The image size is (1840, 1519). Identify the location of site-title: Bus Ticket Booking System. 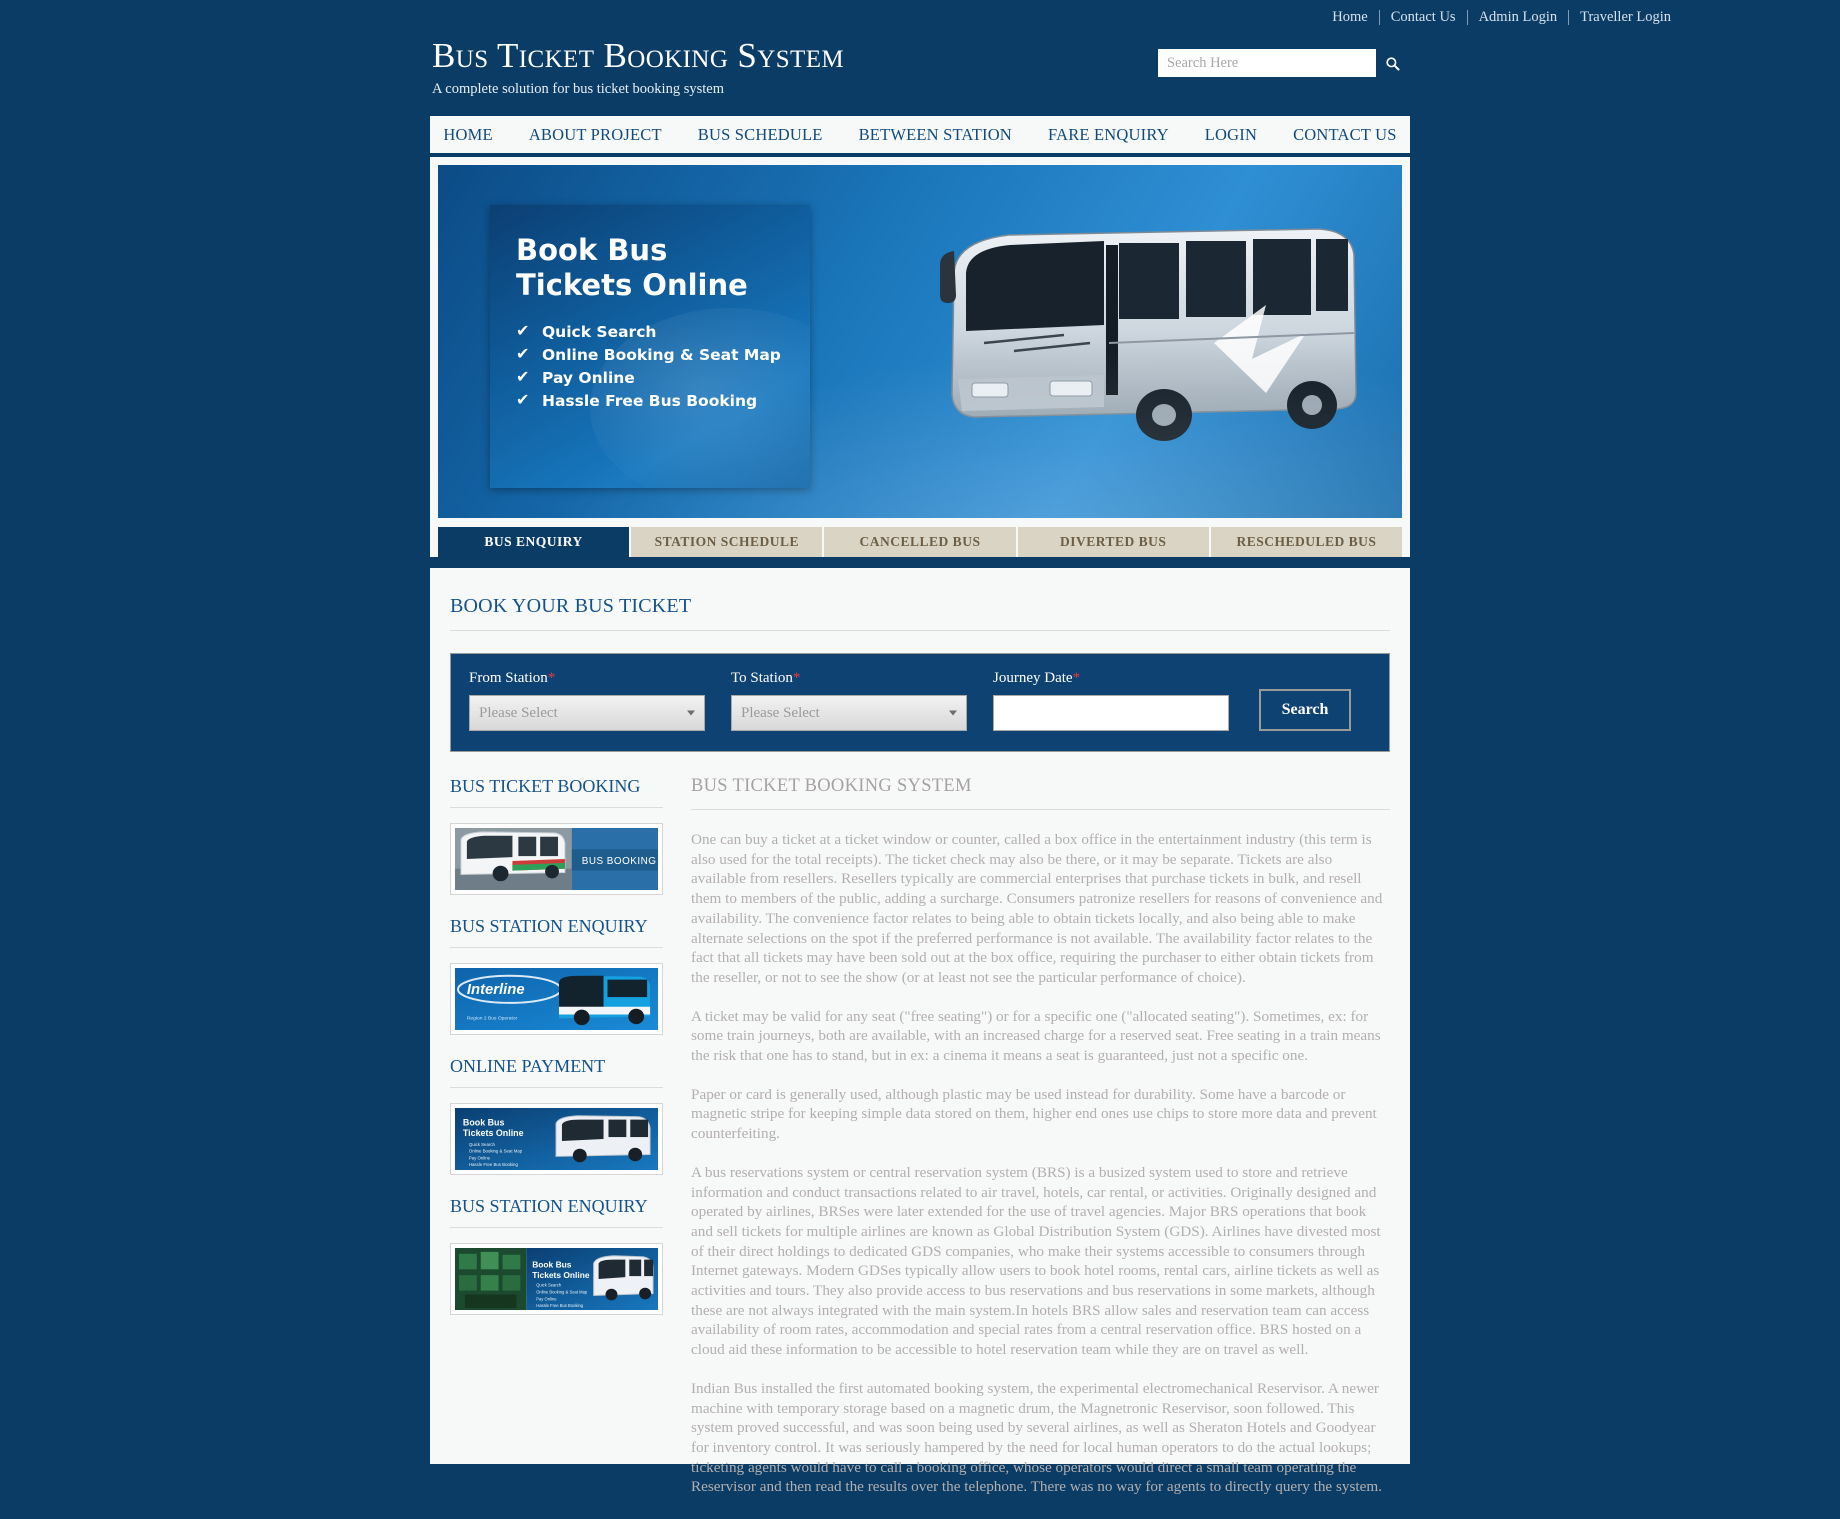
(638, 55).